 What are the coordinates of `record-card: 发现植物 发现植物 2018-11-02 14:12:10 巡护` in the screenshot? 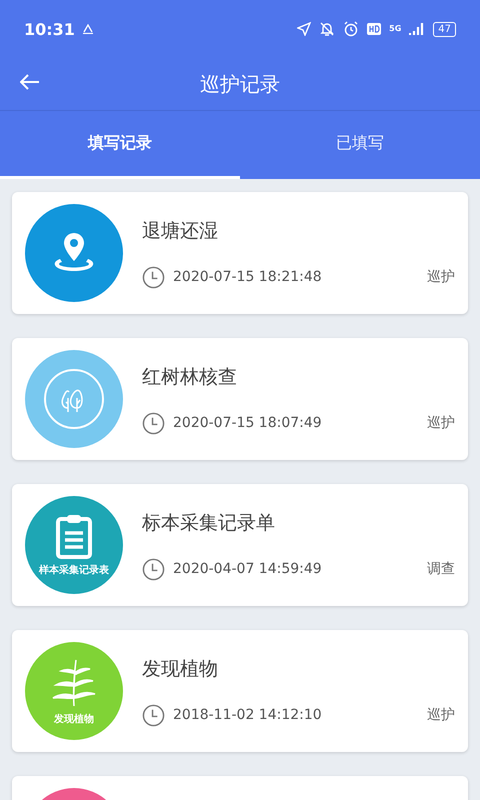 It's located at (240, 691).